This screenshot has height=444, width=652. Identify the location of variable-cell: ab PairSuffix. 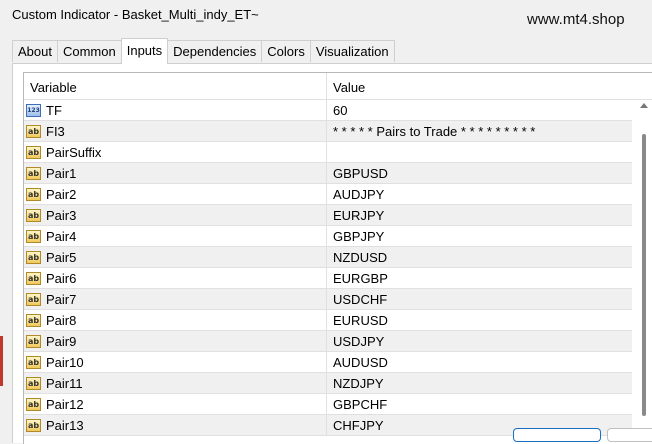
(175, 152).